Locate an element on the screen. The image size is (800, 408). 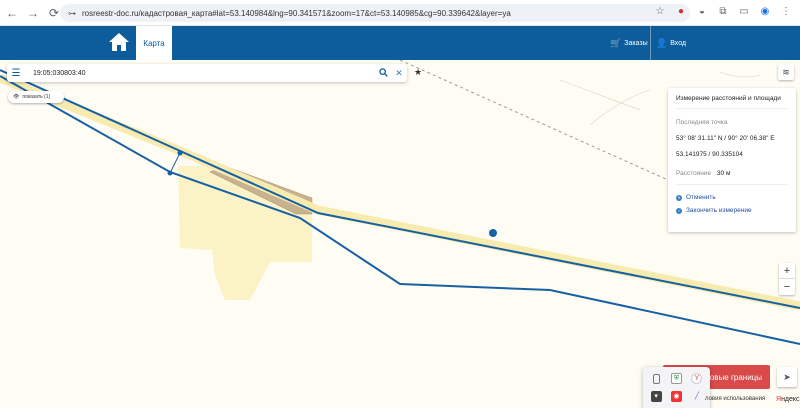
orders-label: Заказы is located at coordinates (636, 43).